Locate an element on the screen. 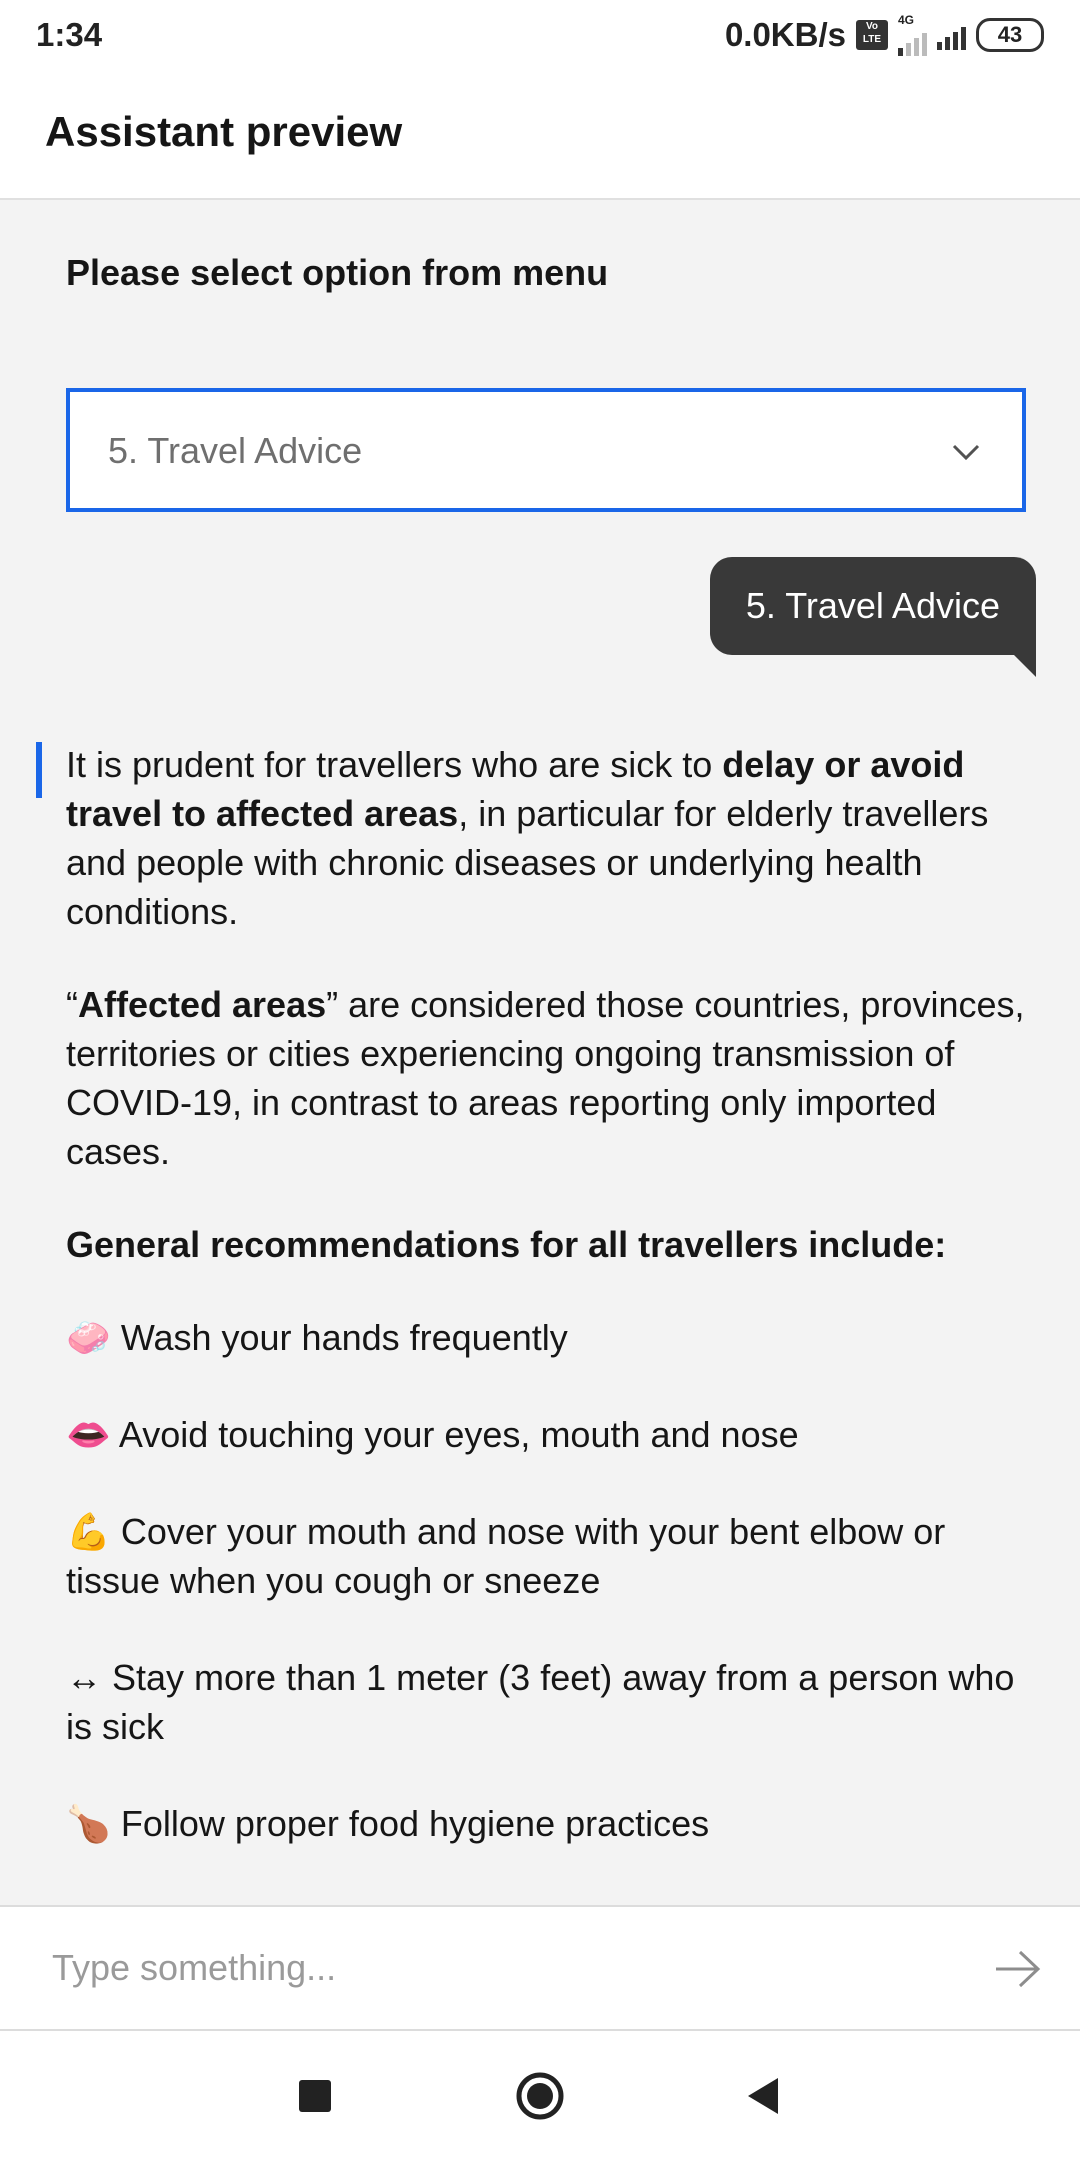 This screenshot has width=1080, height=2160. network-speed: 0.0KB/s is located at coordinates (785, 34).